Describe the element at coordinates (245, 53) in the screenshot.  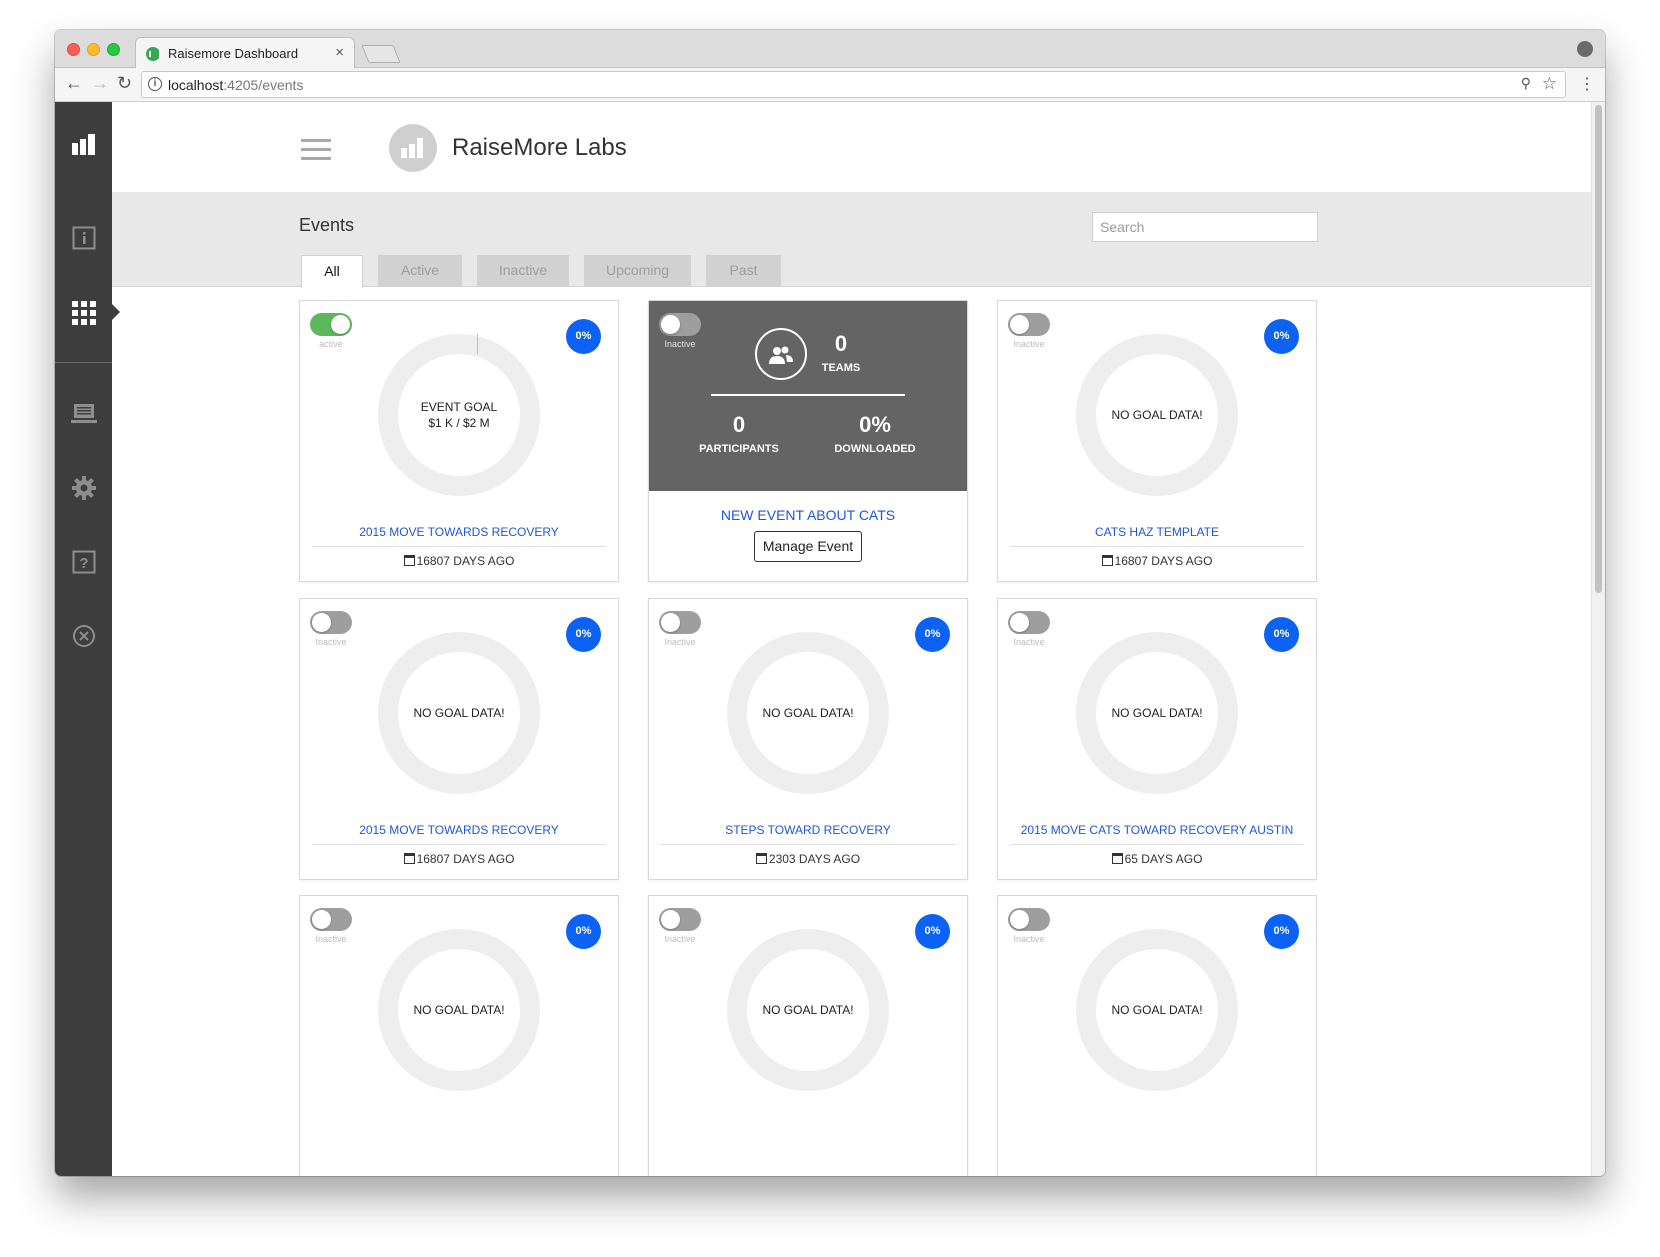
I see `browser-tab: Raisemore Dashboard ×` at that location.